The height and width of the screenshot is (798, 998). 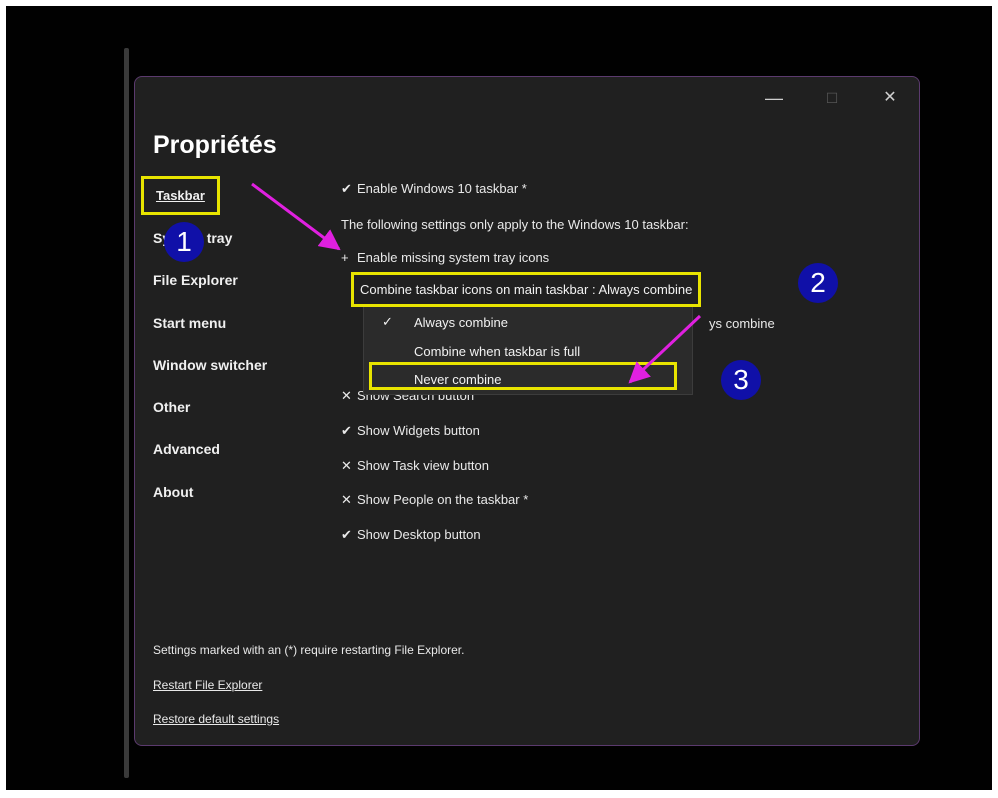 I want to click on arrow-1-to-tray-icons, so click(x=296, y=216).